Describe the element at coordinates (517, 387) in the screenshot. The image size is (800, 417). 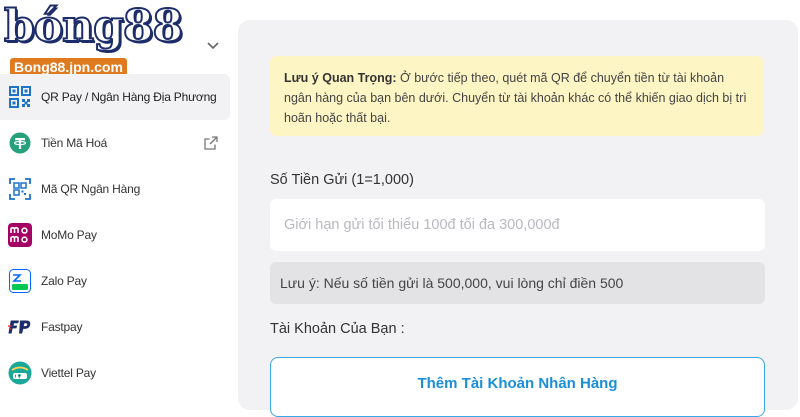
I see `add-bank-account-button: Thêm Tài Khoản Nhân Hàng` at that location.